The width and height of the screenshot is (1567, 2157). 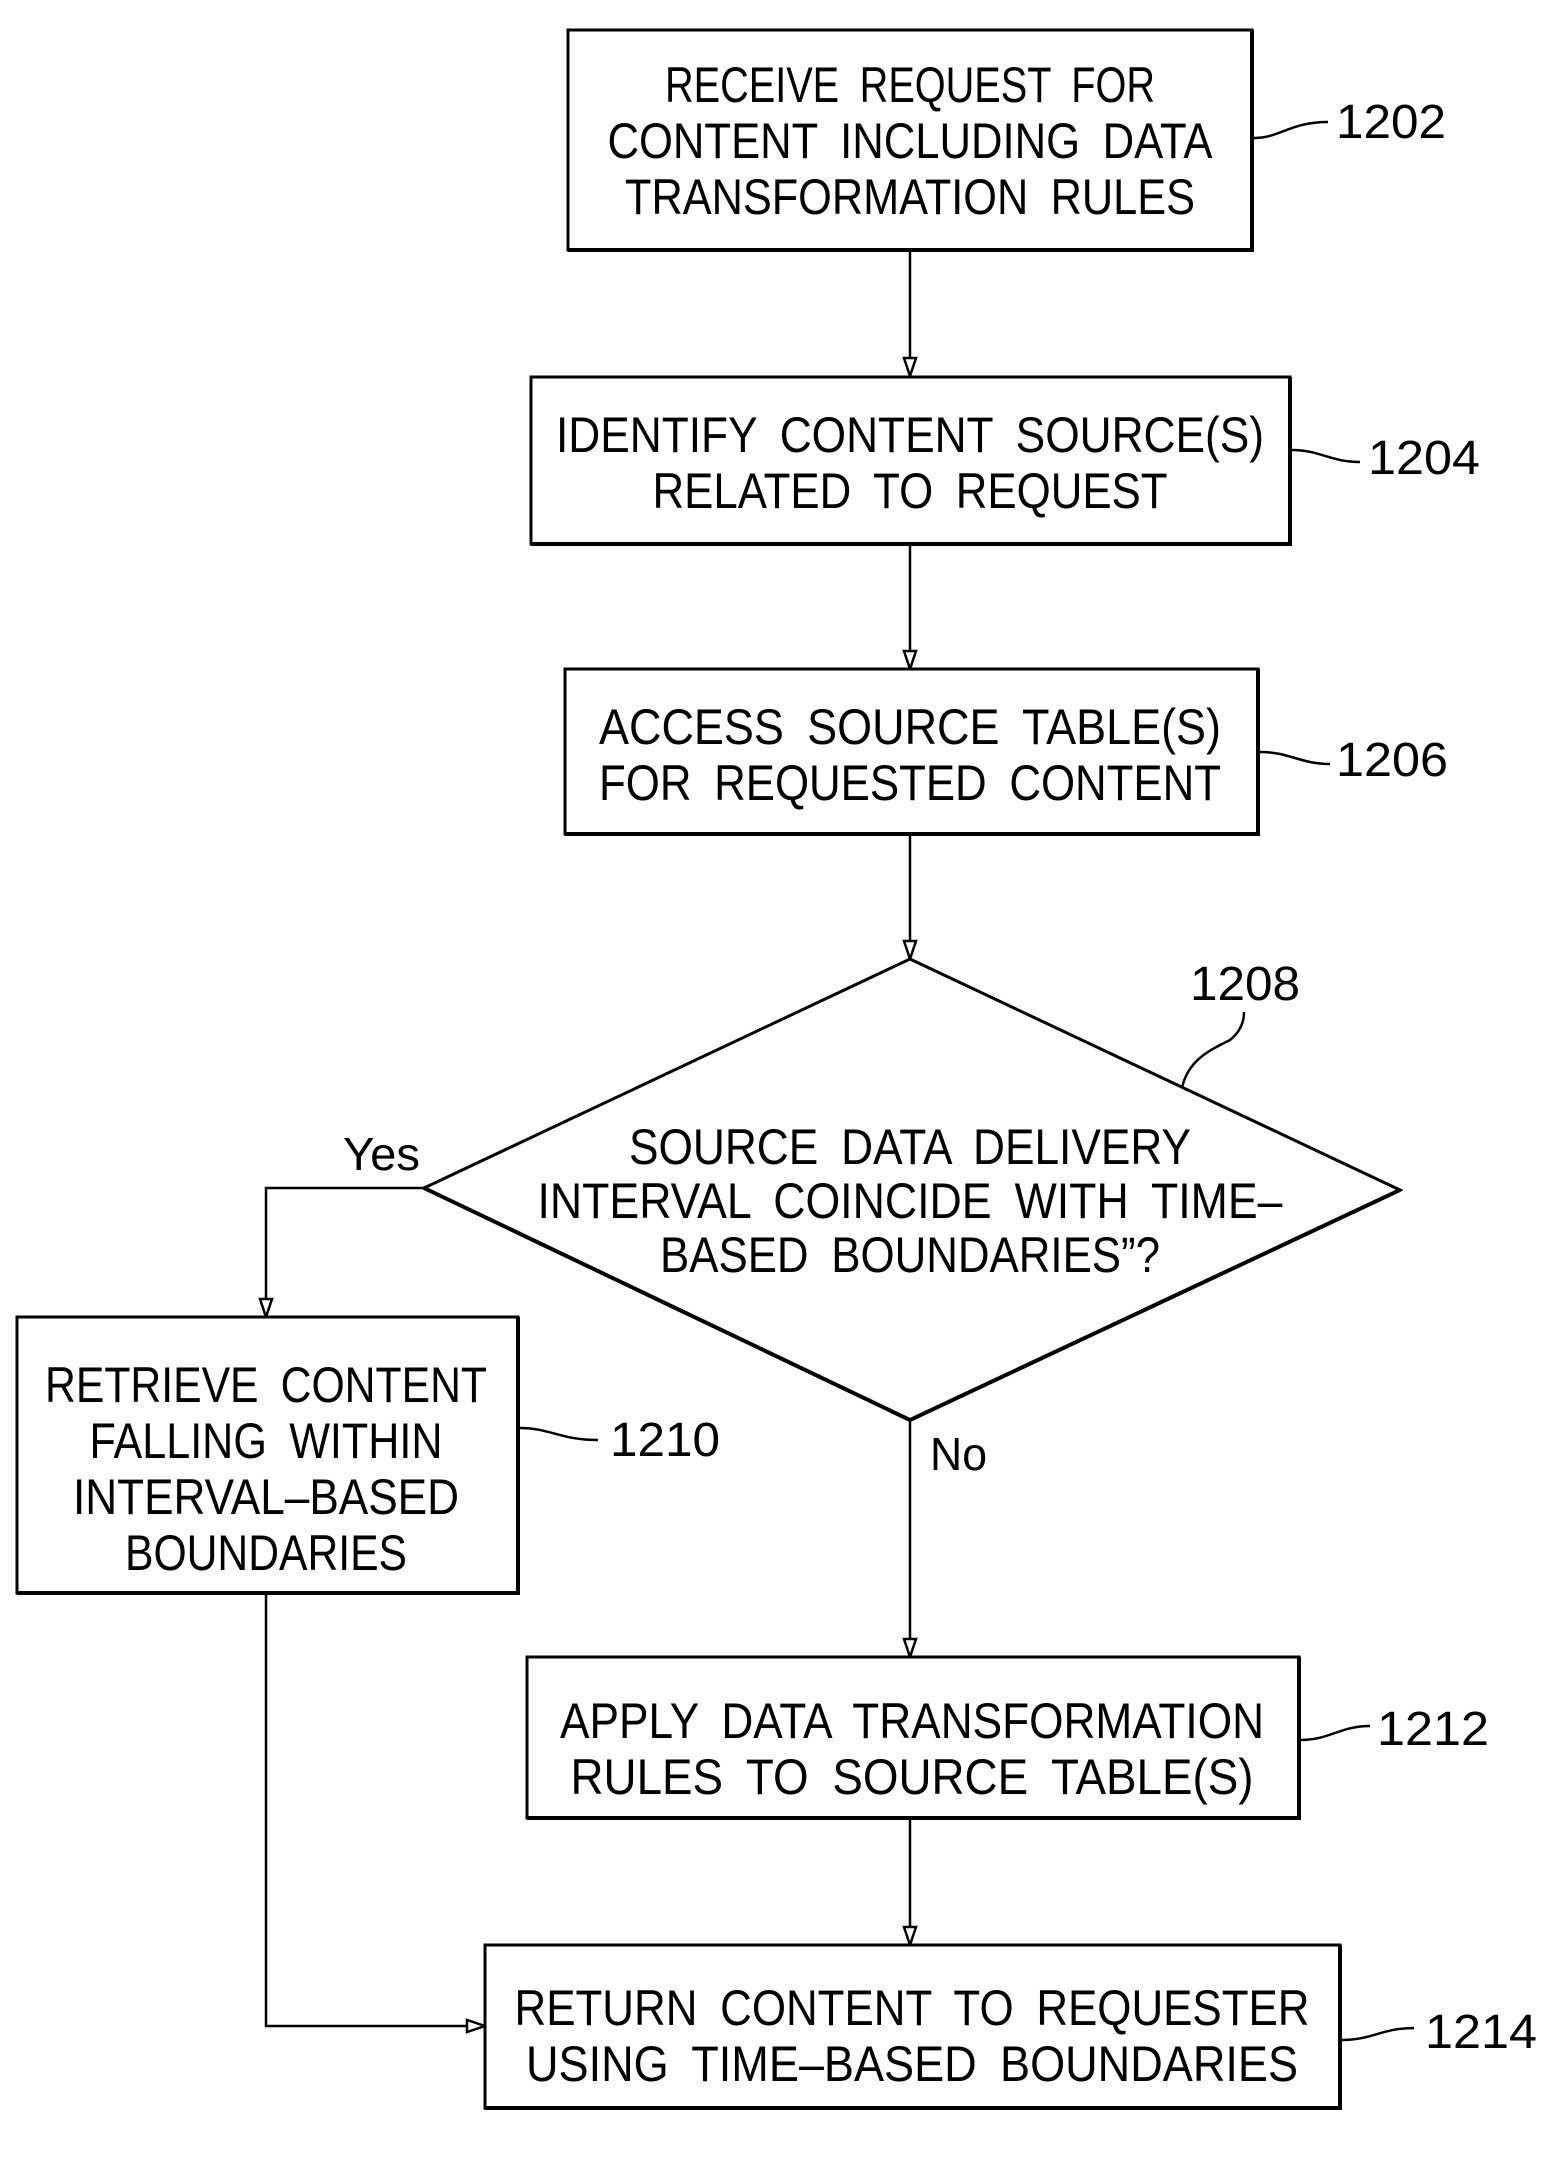 I want to click on step-1202-line-1: RECEIVE REQUEST FOR, so click(x=910, y=85).